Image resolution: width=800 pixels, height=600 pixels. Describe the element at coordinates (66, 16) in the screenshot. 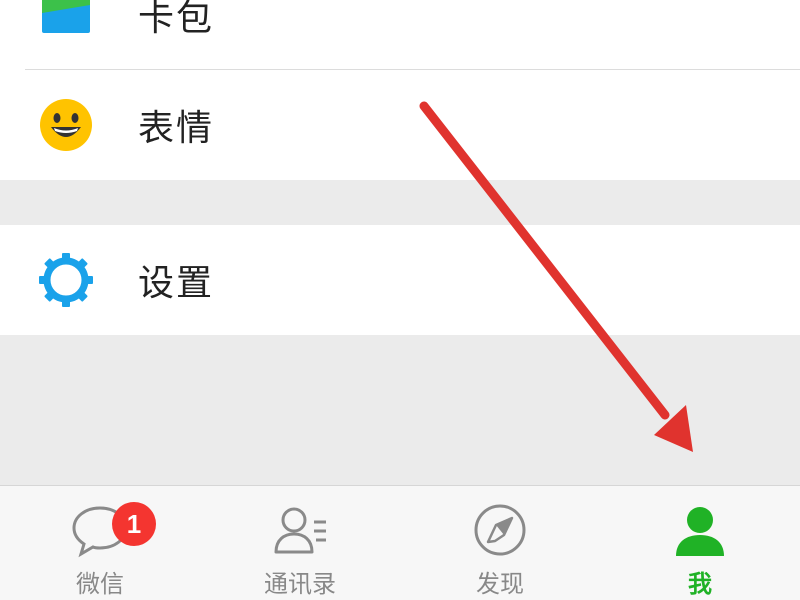

I see `wallet-icon` at that location.